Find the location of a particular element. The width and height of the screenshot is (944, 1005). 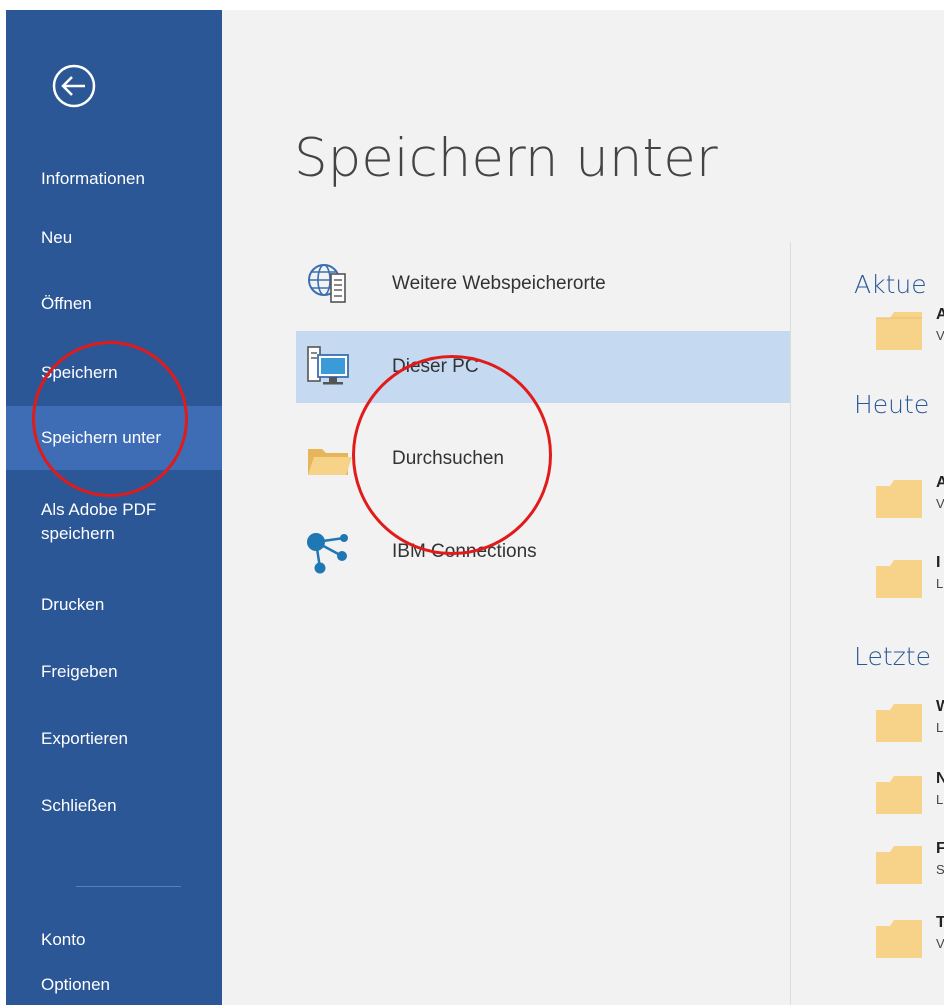

location-weitere-webspeicherorte: Weitere Webspeicherorte is located at coordinates (543, 284).